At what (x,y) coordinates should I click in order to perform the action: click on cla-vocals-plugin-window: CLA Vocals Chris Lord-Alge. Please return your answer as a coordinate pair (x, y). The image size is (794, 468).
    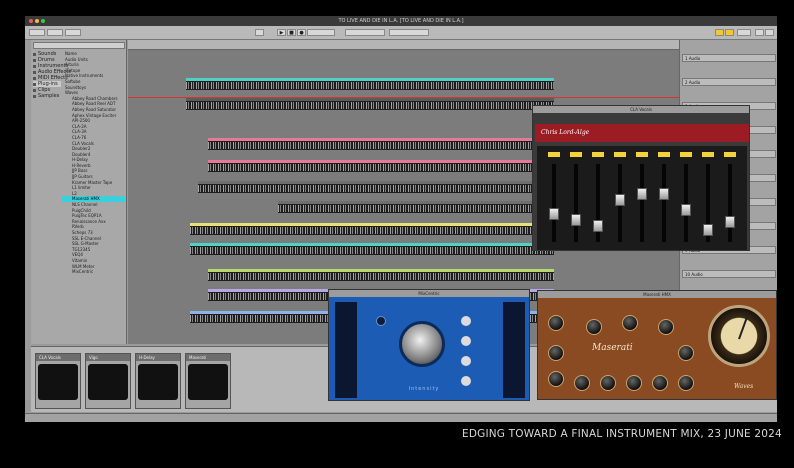
    Looking at the image, I should click on (641, 178).